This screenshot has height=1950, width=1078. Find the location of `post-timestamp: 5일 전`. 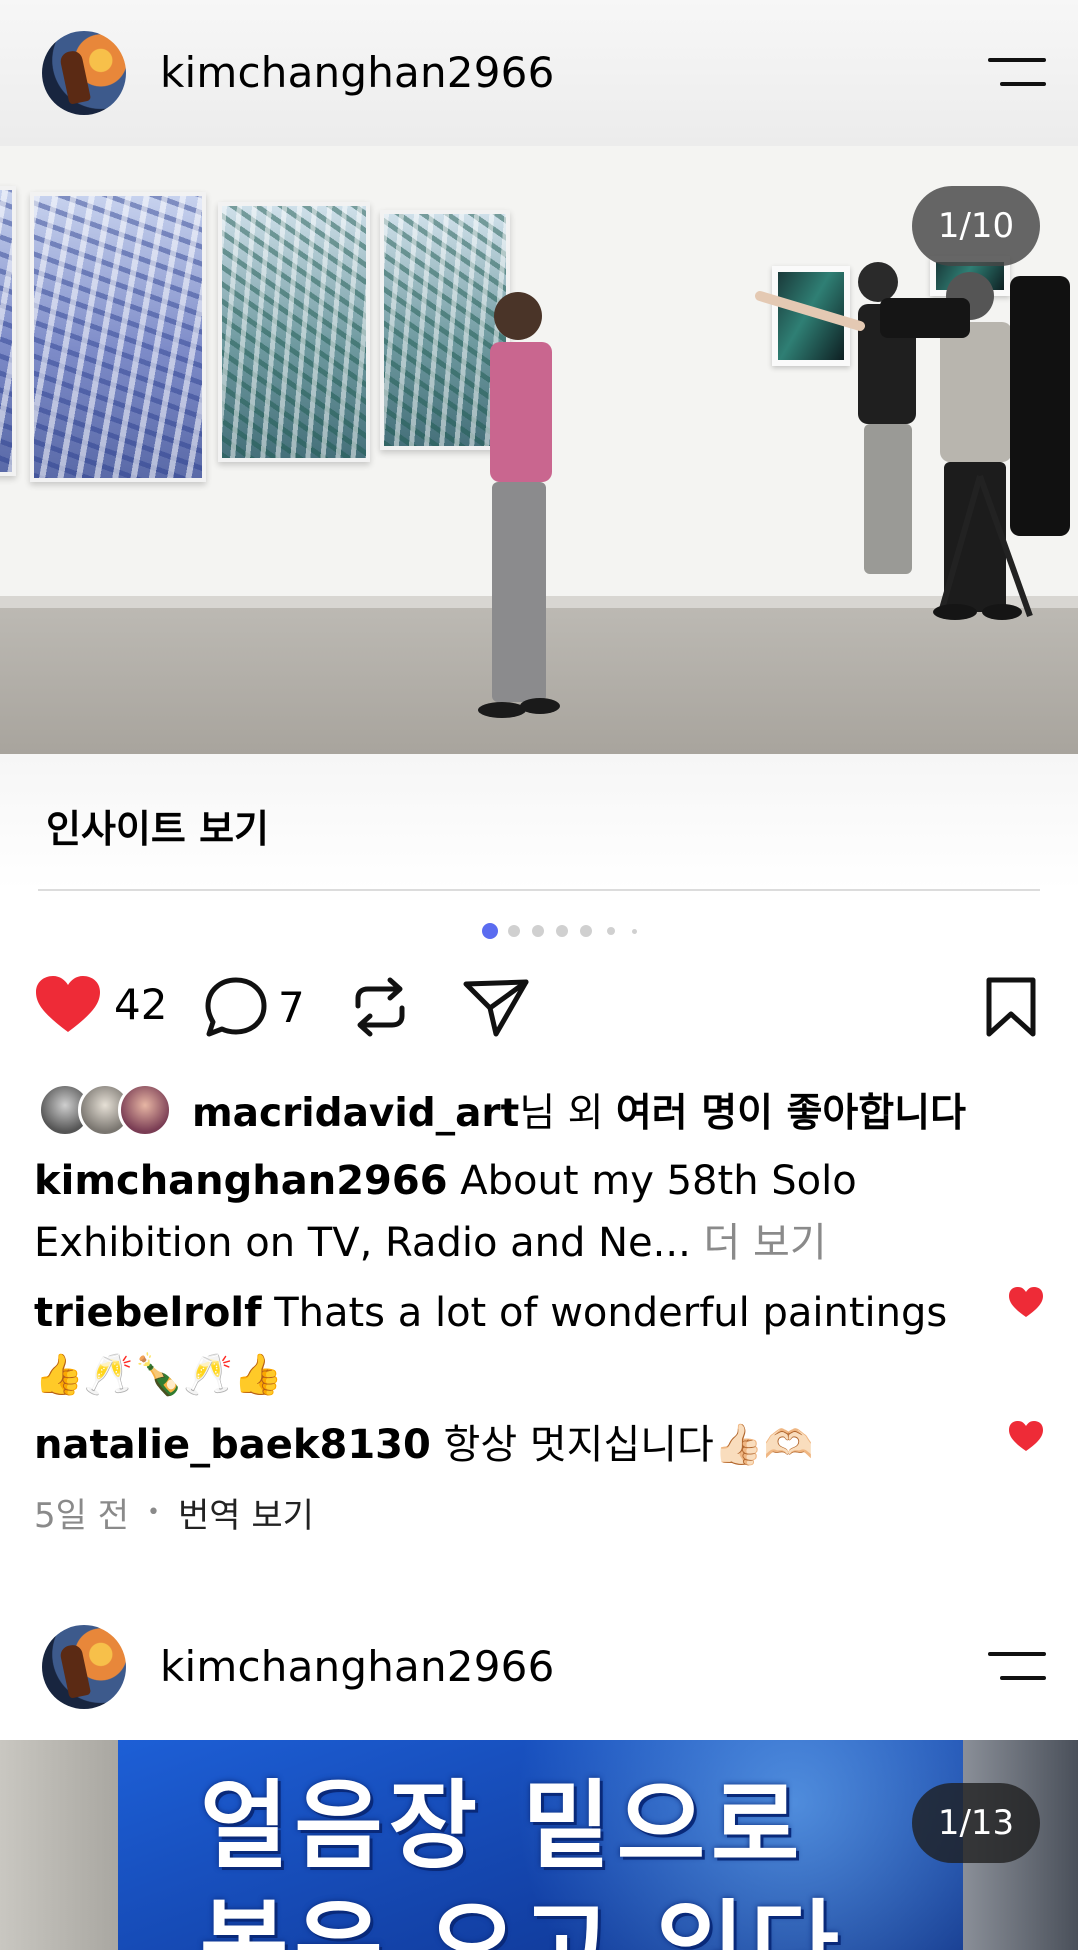

post-timestamp: 5일 전 is located at coordinates (81, 1516).